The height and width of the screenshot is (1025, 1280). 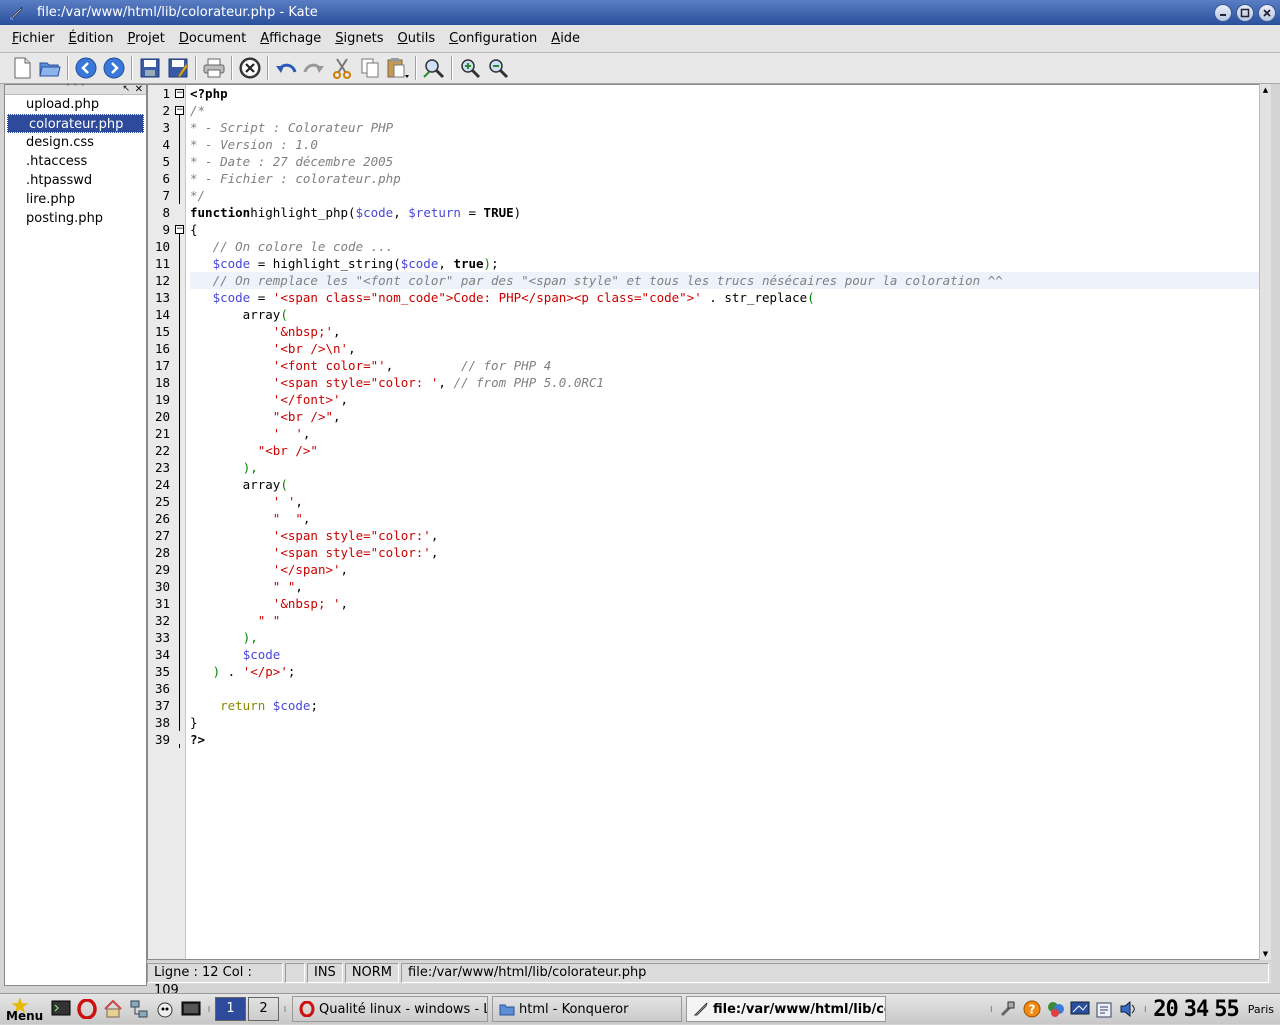 What do you see at coordinates (1008, 1009) in the screenshot?
I see `satellite-icon` at bounding box center [1008, 1009].